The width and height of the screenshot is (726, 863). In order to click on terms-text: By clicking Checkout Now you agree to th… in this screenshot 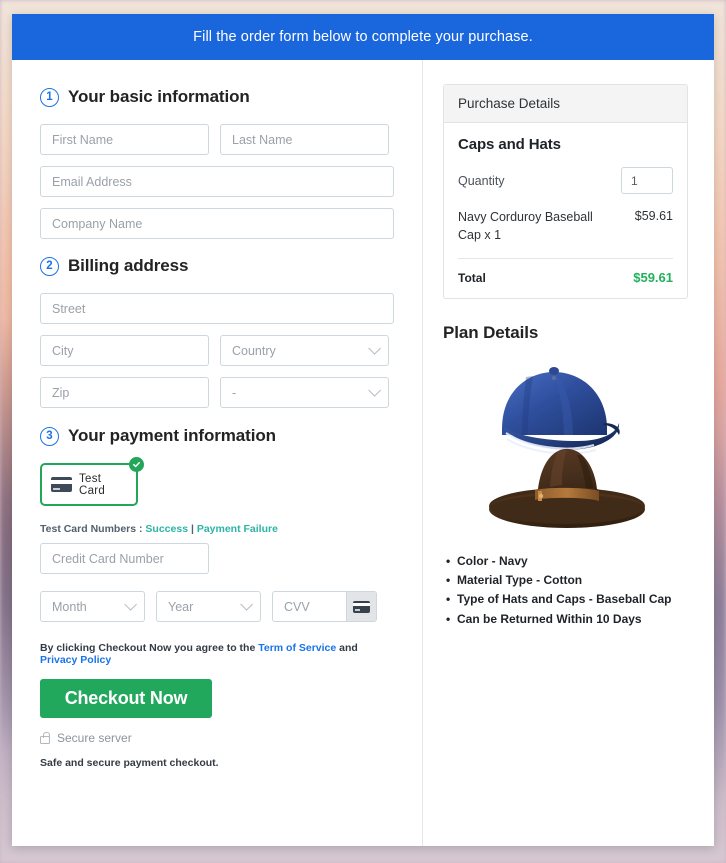, I will do `click(217, 654)`.